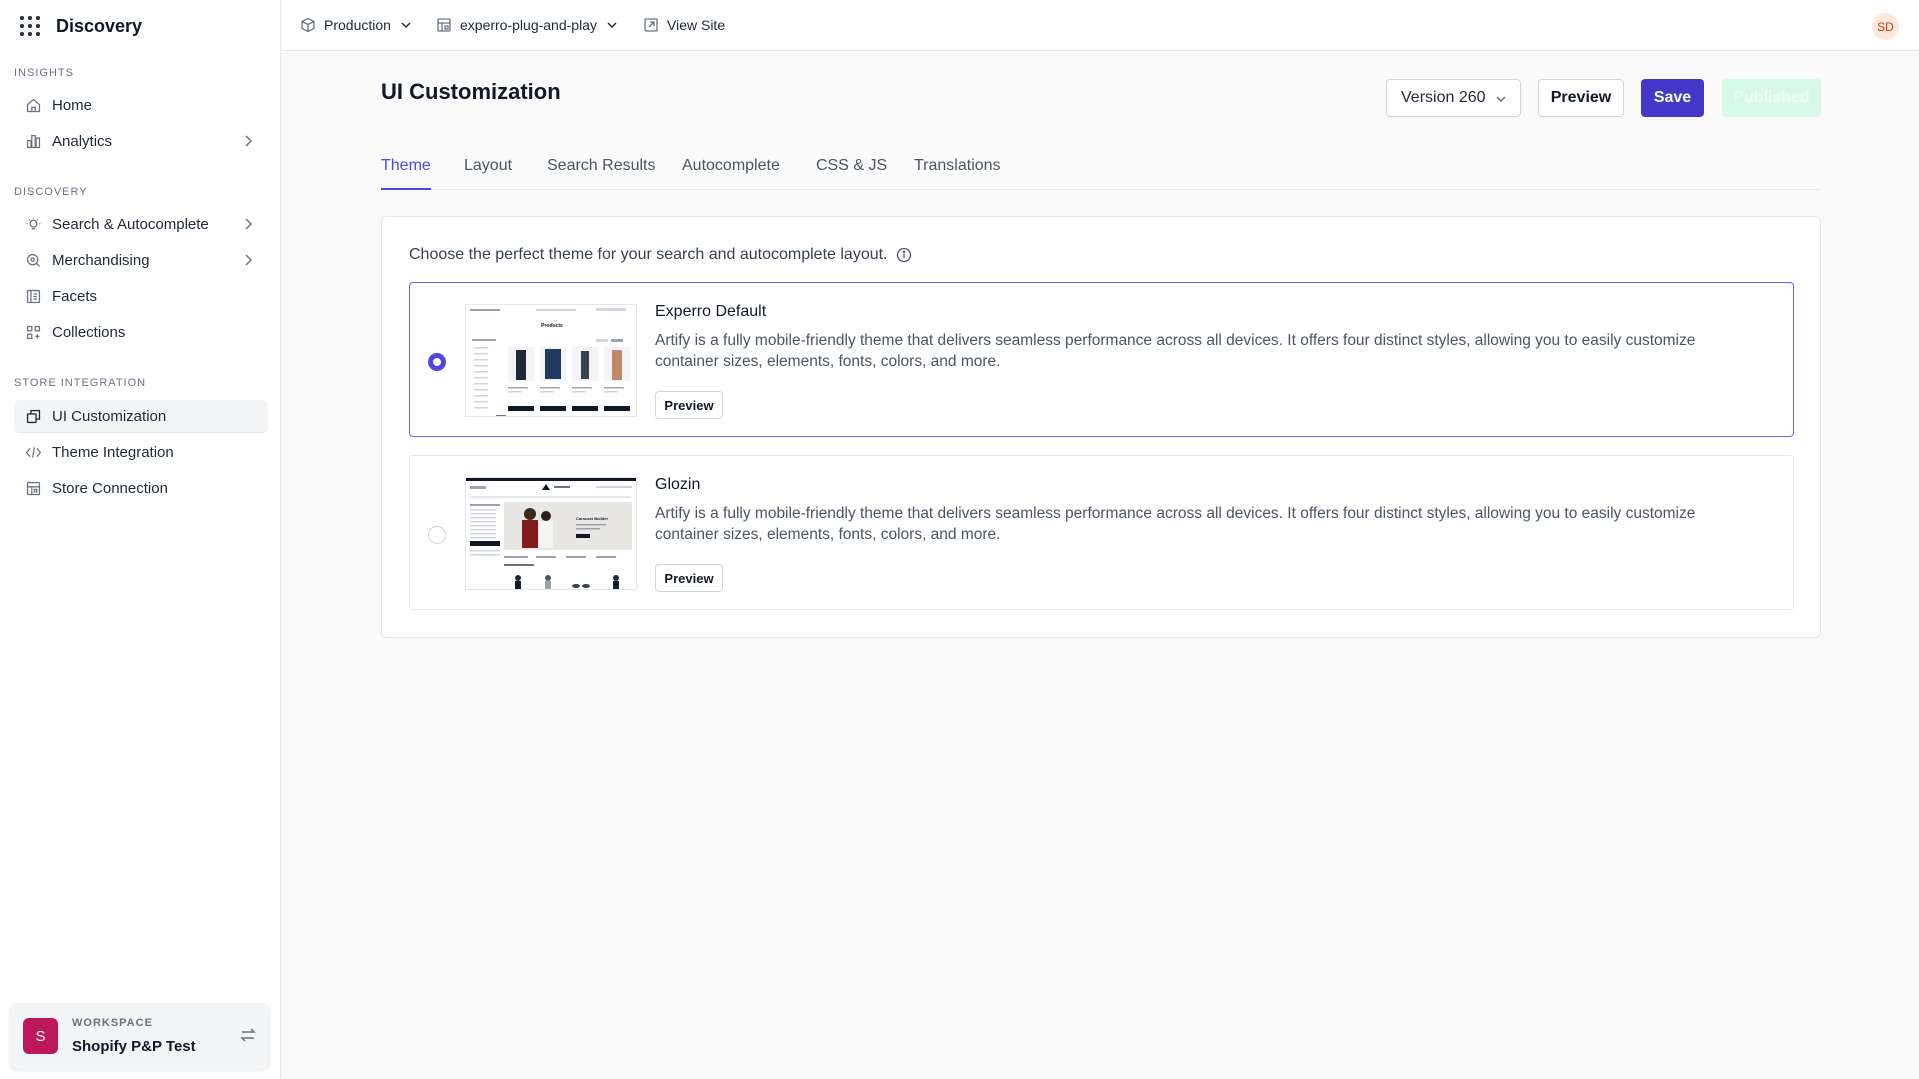 The image size is (1919, 1079). I want to click on environment-selector: Production, so click(356, 25).